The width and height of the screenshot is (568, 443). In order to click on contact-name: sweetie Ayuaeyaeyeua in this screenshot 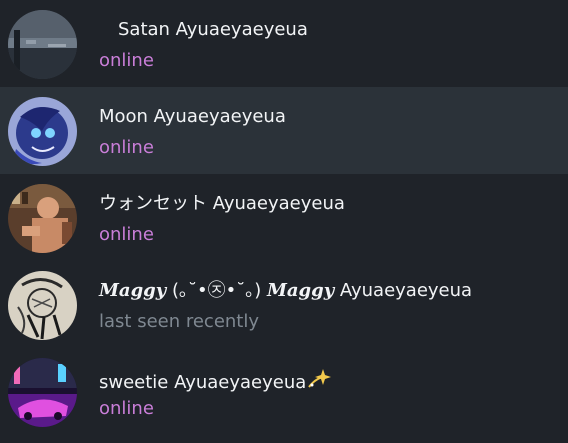, I will do `click(216, 380)`.